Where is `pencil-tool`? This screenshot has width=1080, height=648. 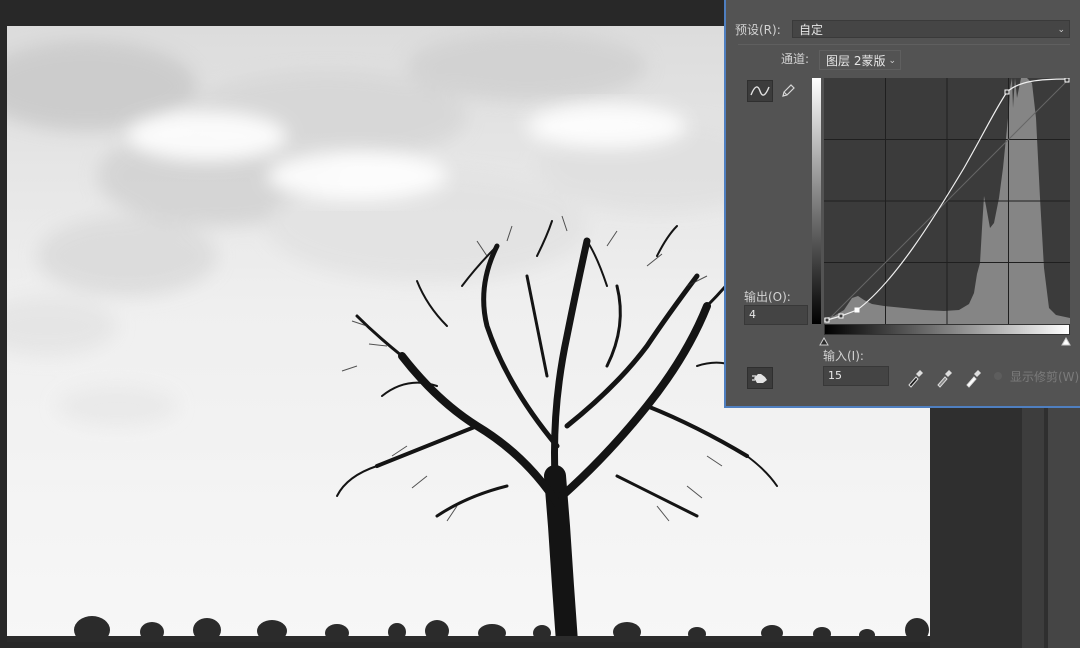
pencil-tool is located at coordinates (788, 91).